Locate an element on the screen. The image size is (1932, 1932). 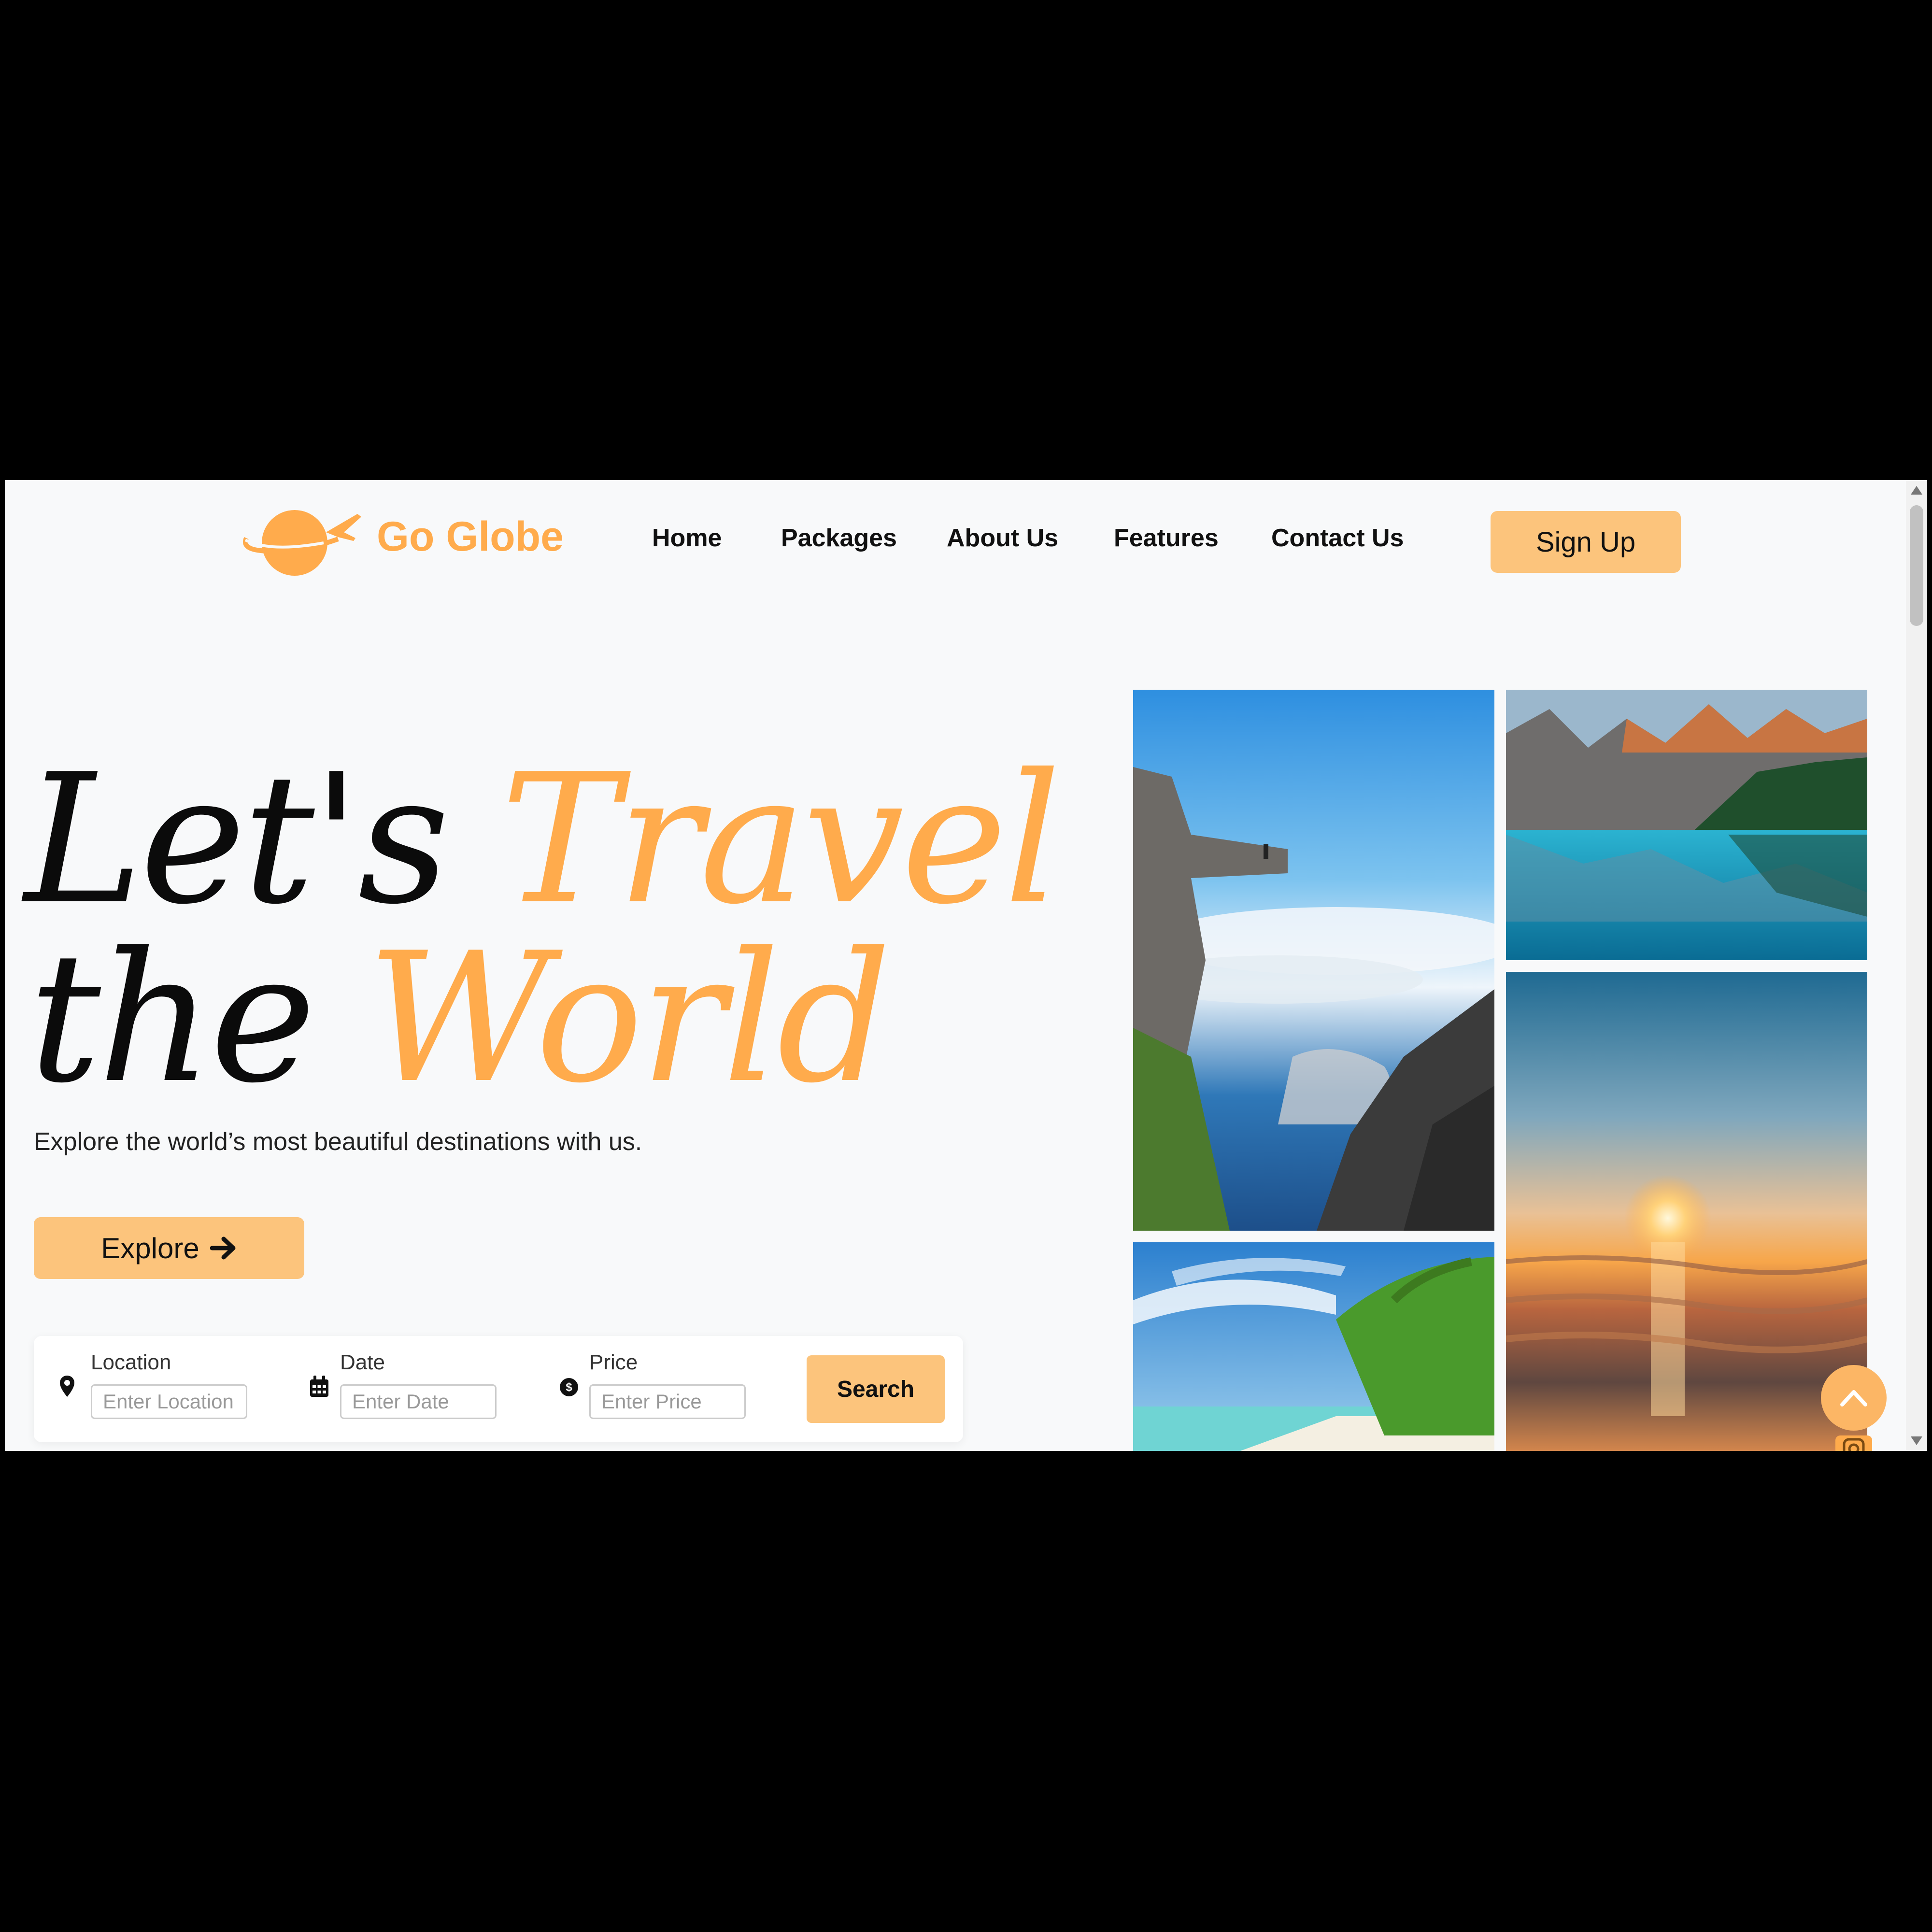
nav-features: Features is located at coordinates (1166, 538).